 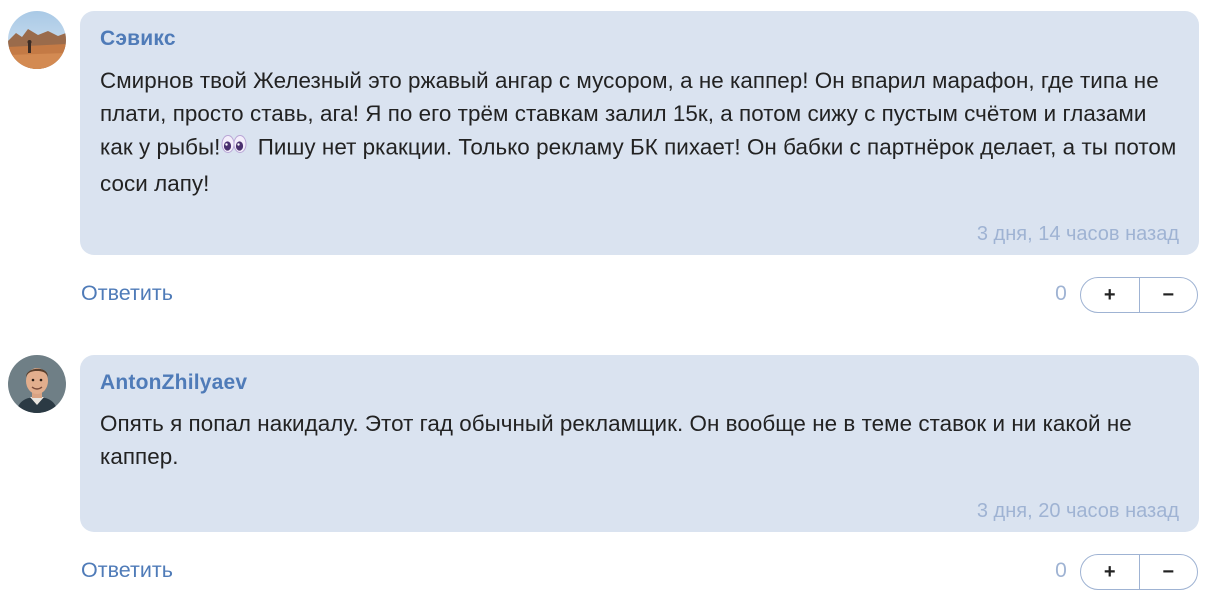 I want to click on eyes-emoji-icon, so click(x=234, y=146).